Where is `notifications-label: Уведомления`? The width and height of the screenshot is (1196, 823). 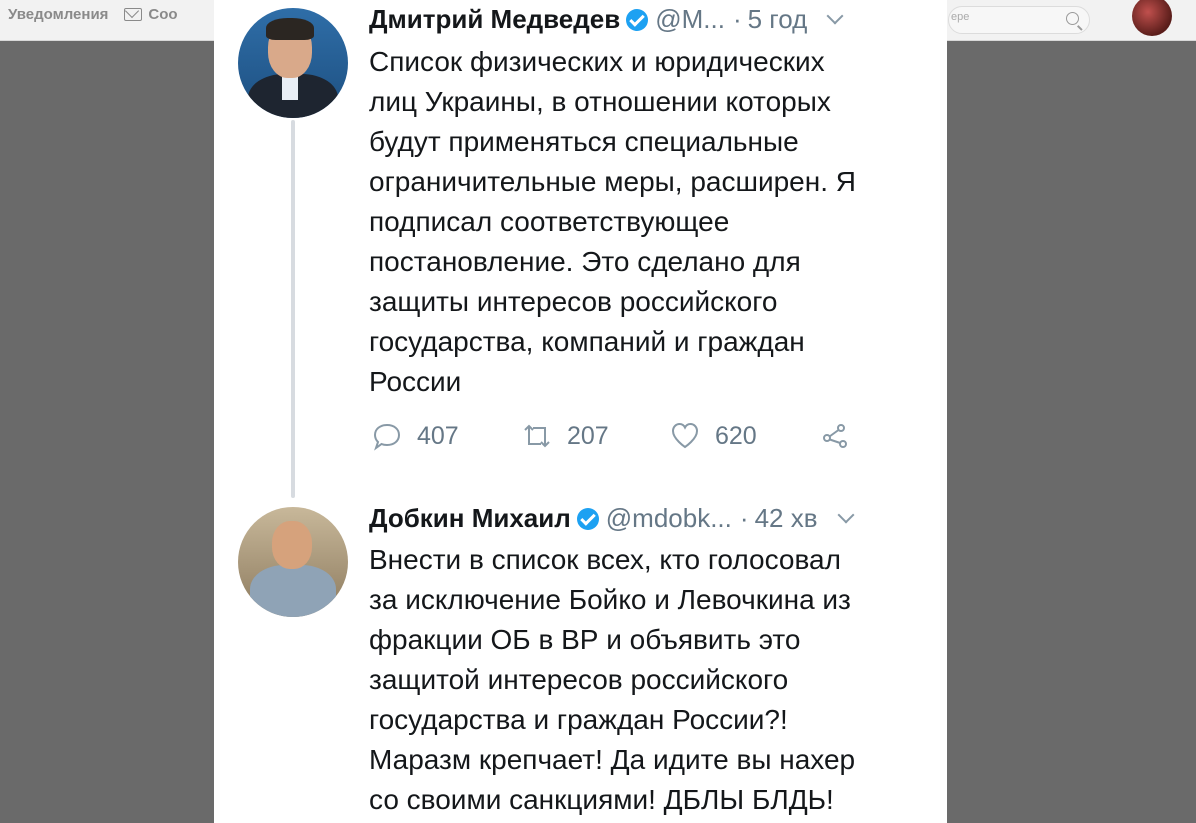
notifications-label: Уведомления is located at coordinates (58, 14).